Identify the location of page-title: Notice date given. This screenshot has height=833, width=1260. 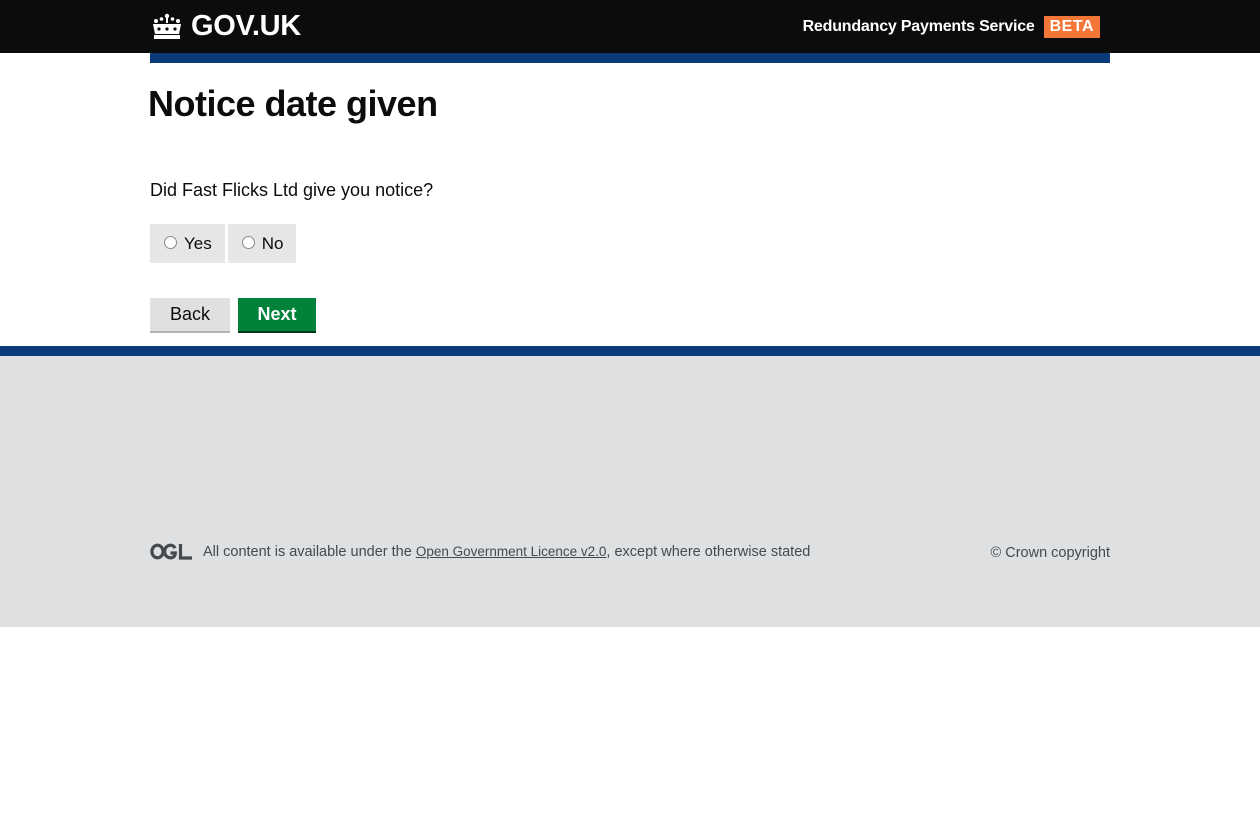
(293, 103).